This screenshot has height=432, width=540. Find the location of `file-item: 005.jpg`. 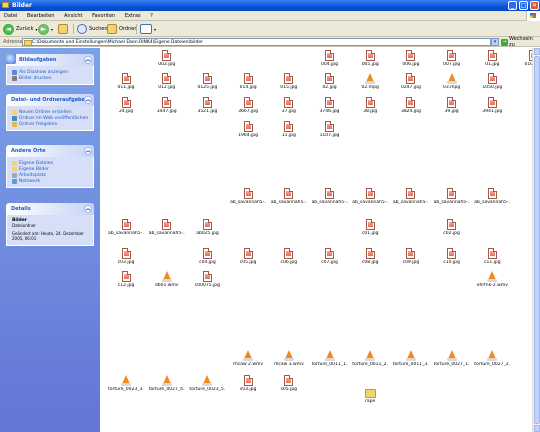

file-item: 005.jpg is located at coordinates (370, 58).